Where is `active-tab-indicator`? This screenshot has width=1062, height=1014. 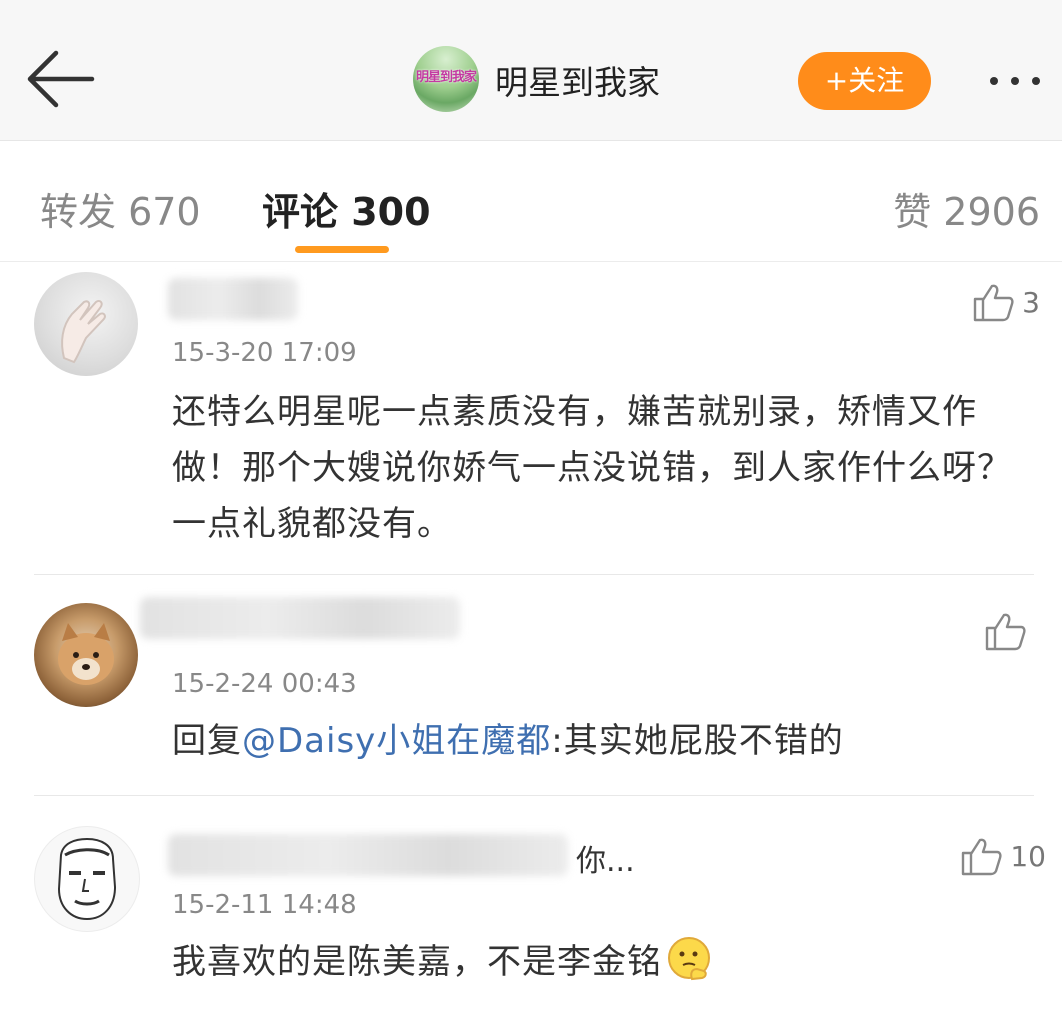 active-tab-indicator is located at coordinates (342, 249).